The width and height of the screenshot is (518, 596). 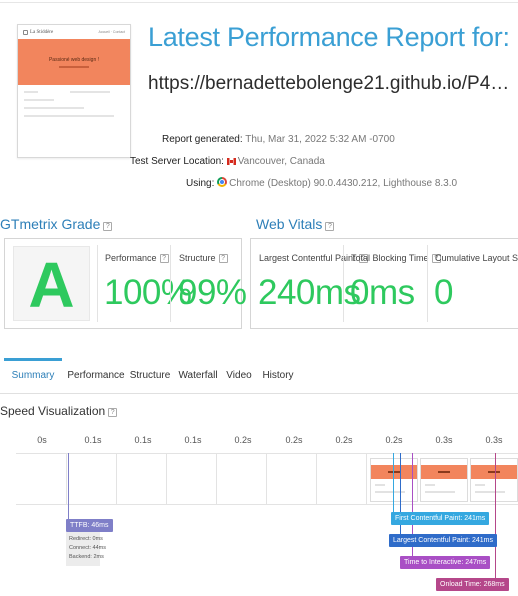 I want to click on gtmetrix-grade-panel: A Performance? 100% Structure? 99%, so click(x=125, y=283).